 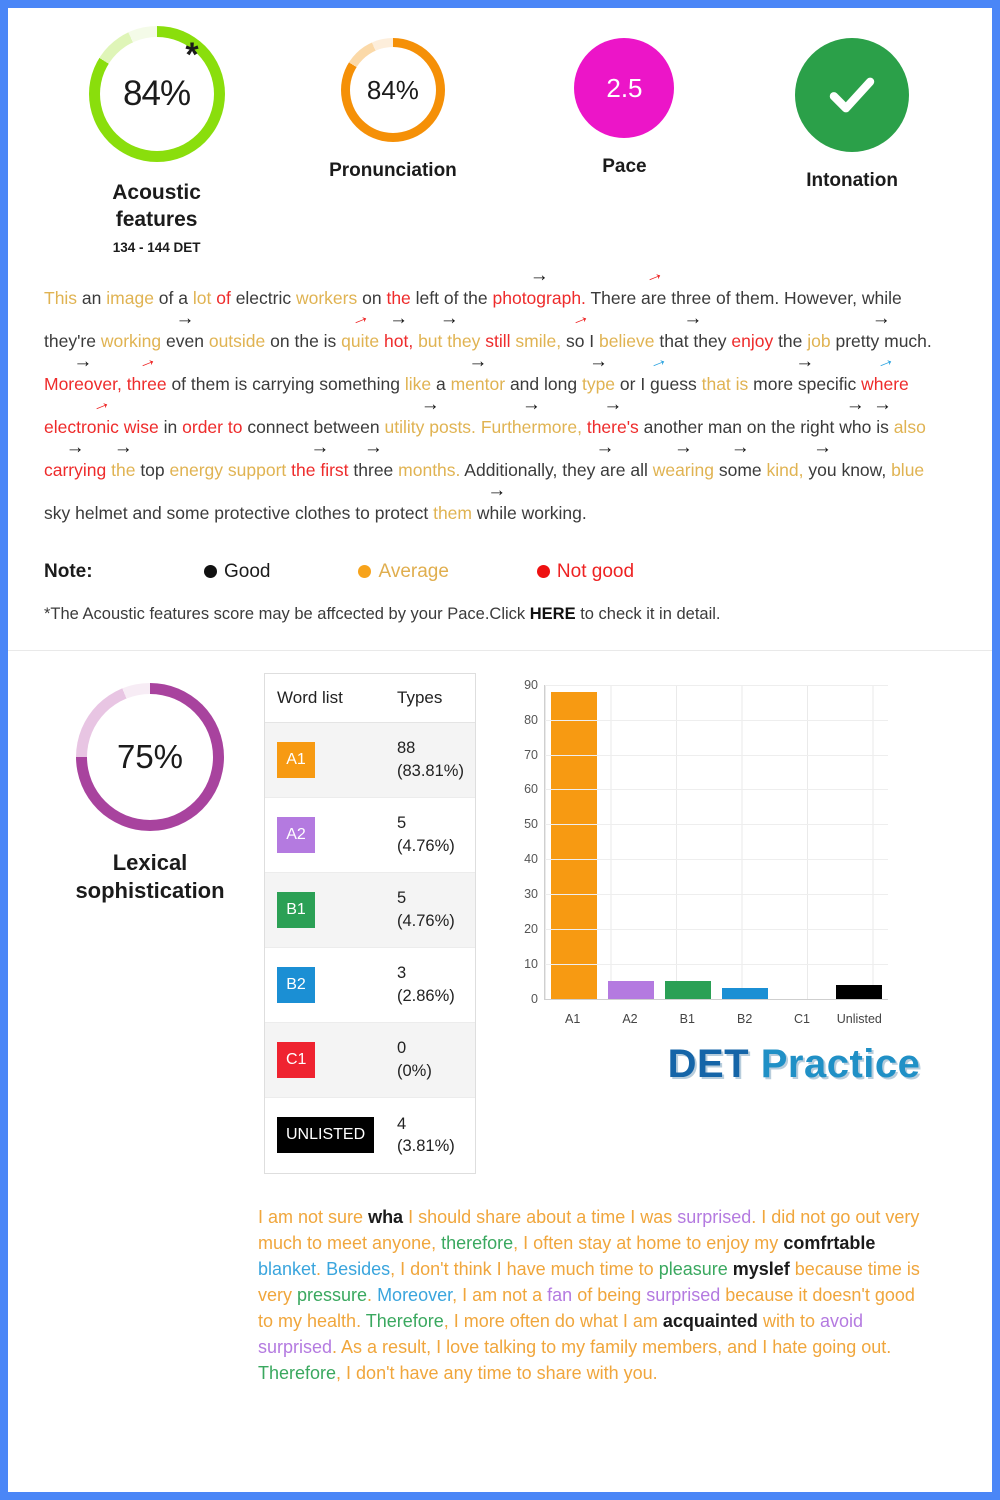 What do you see at coordinates (156, 140) in the screenshot?
I see `metric-acoustic: 84% * Acoustic features 134 - 144 DET` at bounding box center [156, 140].